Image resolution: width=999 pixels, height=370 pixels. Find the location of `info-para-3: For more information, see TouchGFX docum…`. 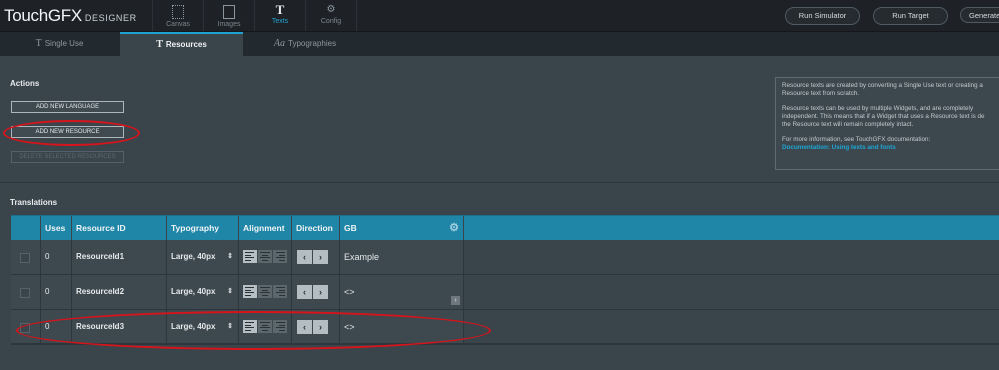

info-para-3: For more information, see TouchGFX docum… is located at coordinates (890, 144).